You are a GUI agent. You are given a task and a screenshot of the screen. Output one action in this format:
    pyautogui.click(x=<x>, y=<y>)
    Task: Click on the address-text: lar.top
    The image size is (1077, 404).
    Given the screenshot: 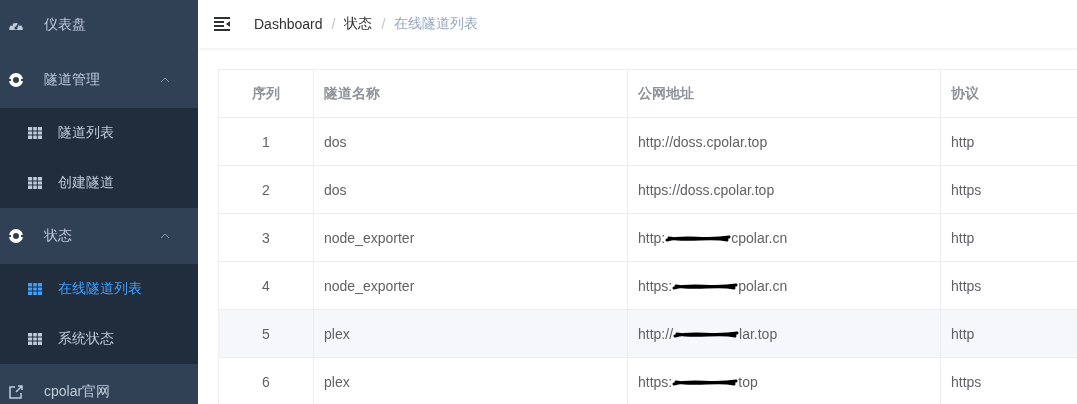 What is the action you would take?
    pyautogui.click(x=758, y=333)
    